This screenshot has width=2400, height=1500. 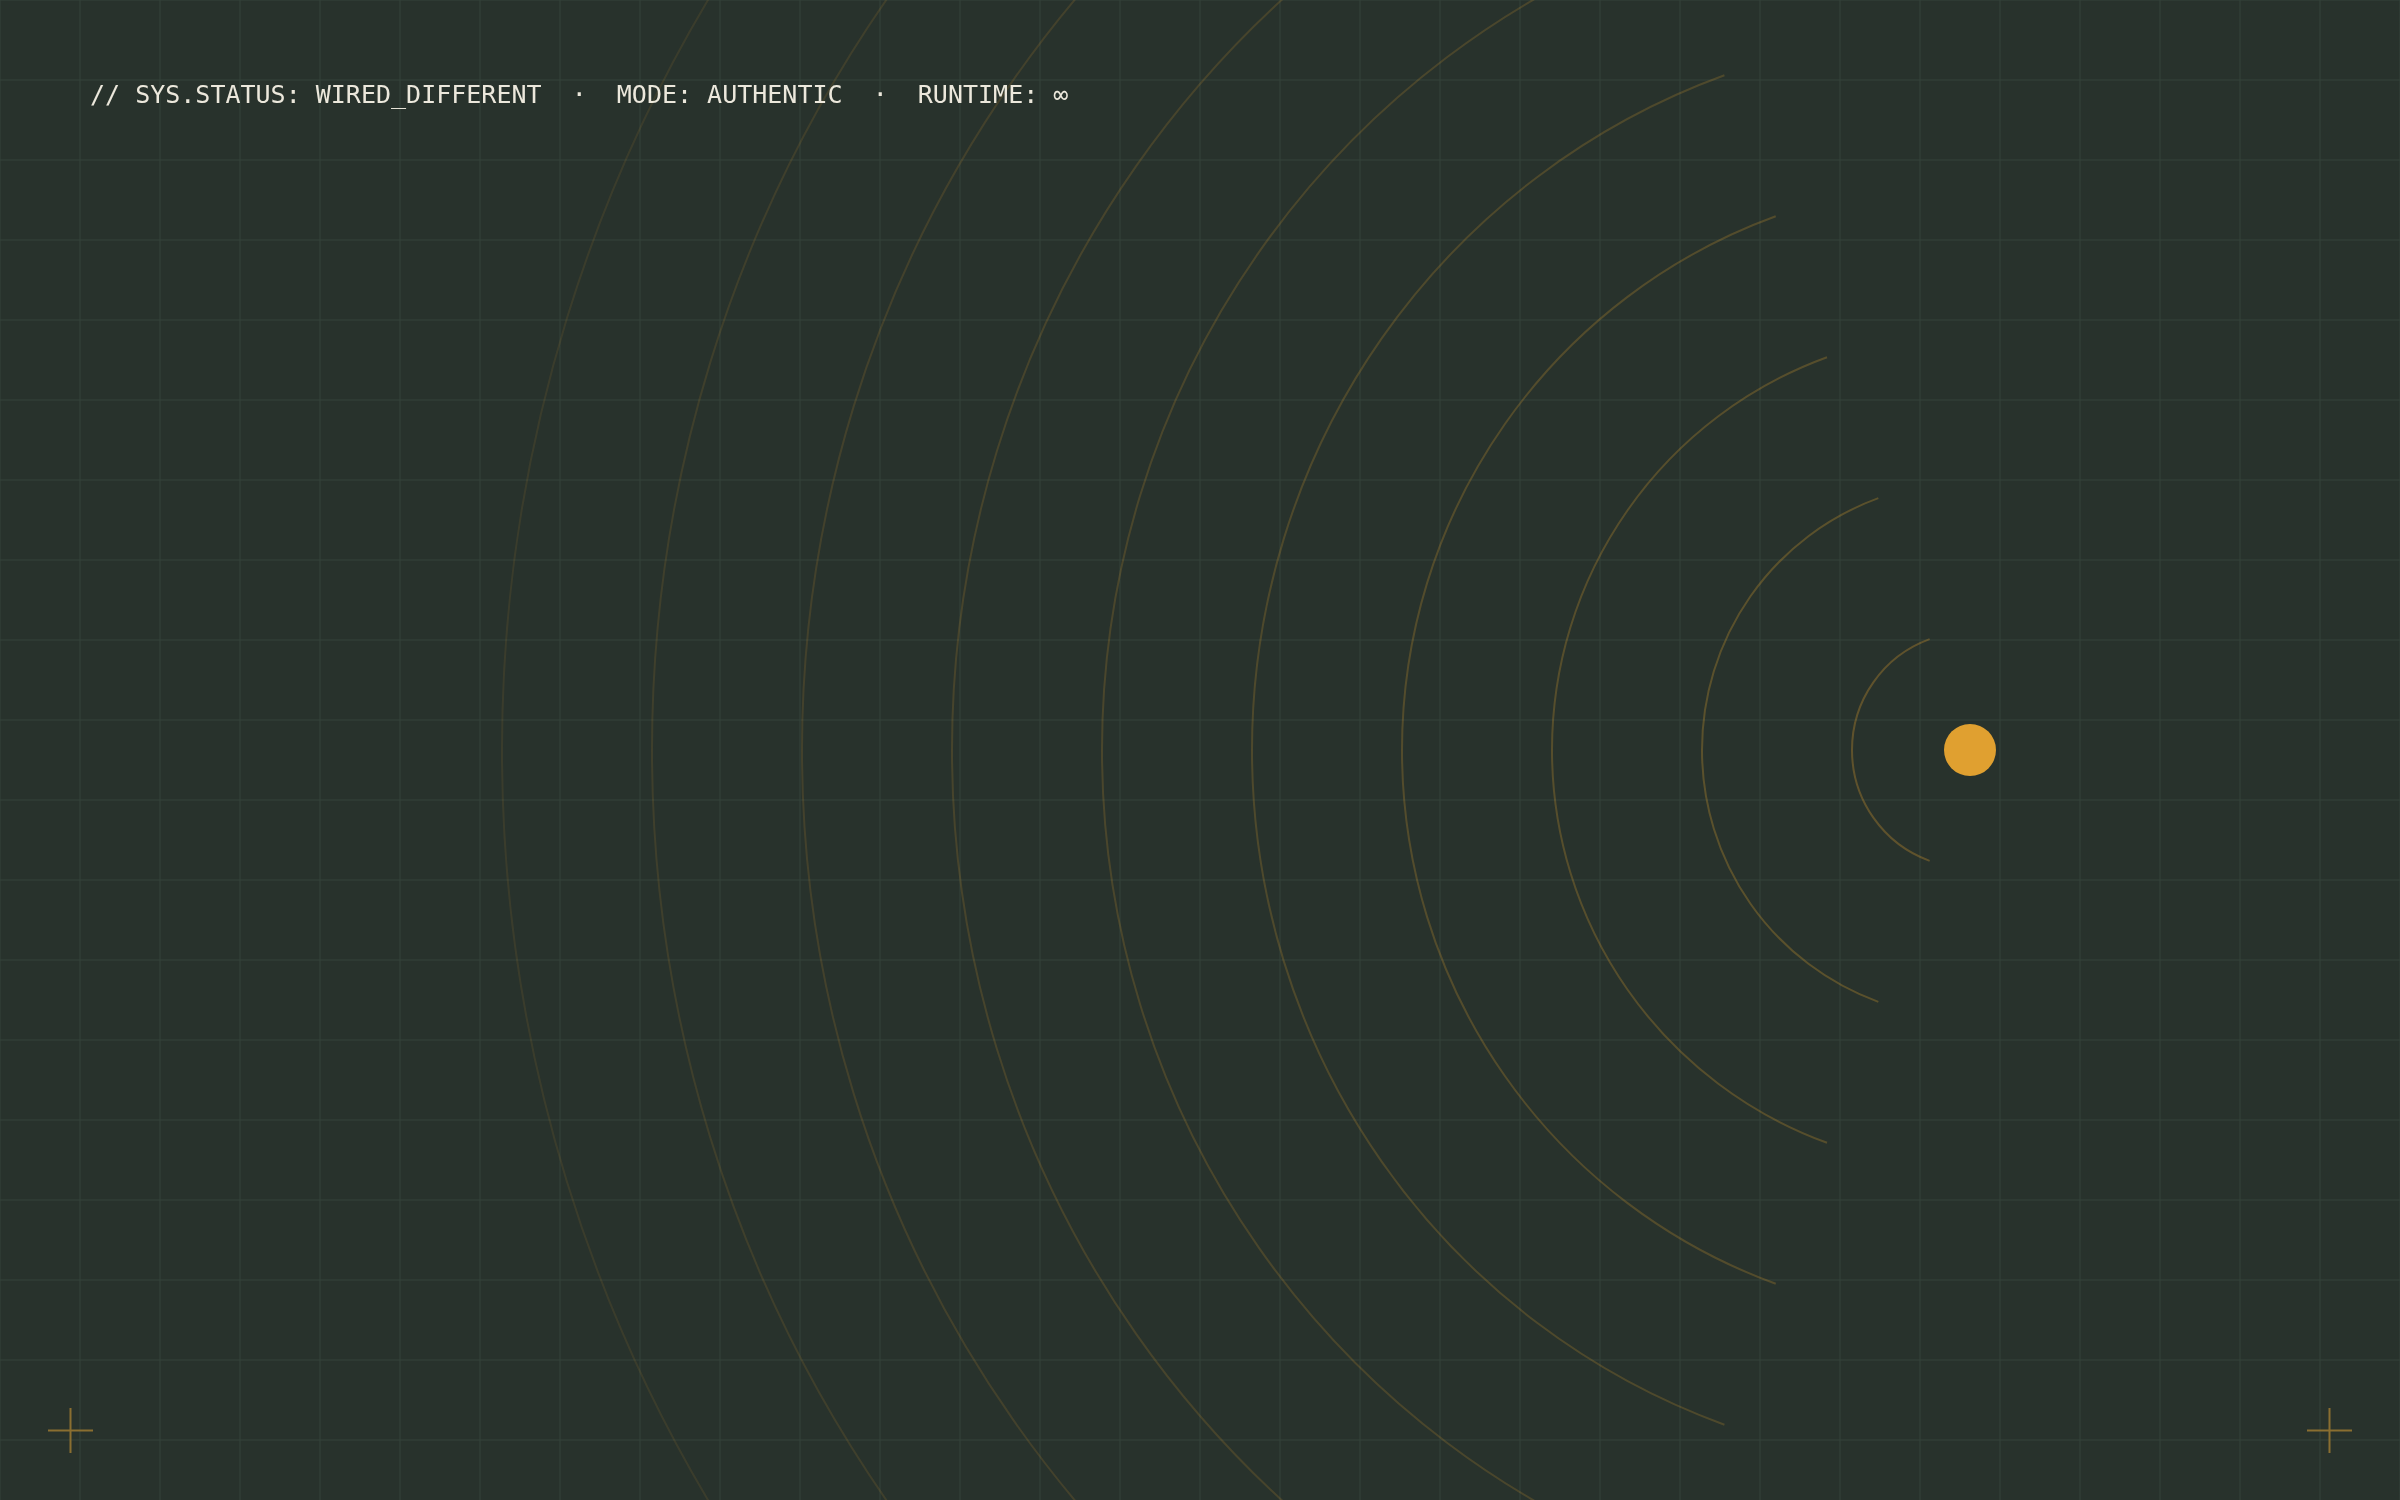 I want to click on status-line: // SYS.STATUS: WIRED_DIFFERENT · MODE: AUTHENTIC · RUNTIME: ∞, so click(x=579, y=94).